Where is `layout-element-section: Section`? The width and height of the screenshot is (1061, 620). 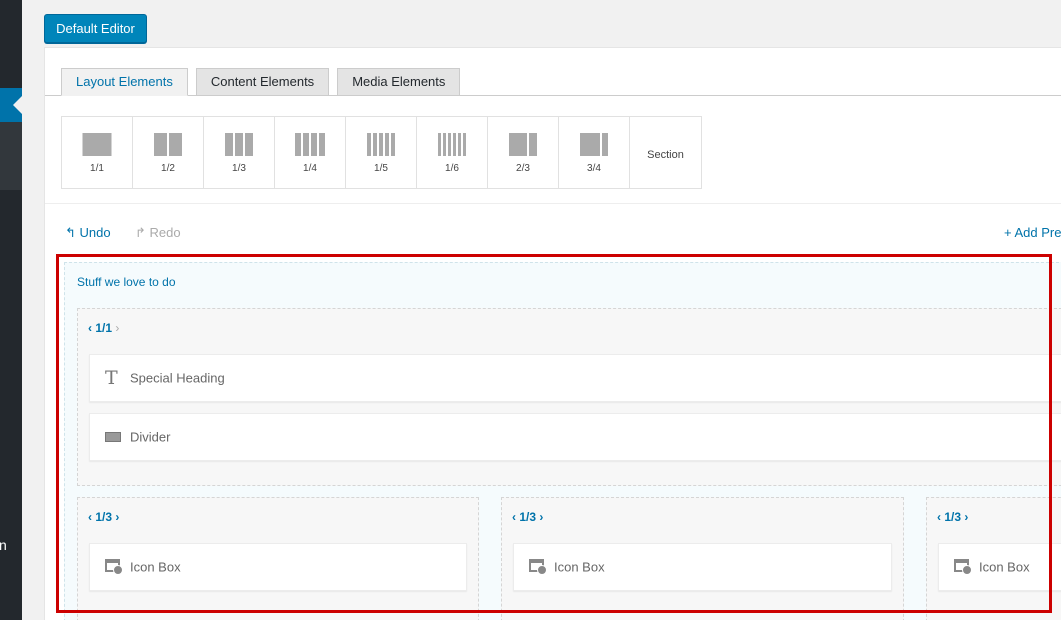
layout-element-section: Section is located at coordinates (665, 152).